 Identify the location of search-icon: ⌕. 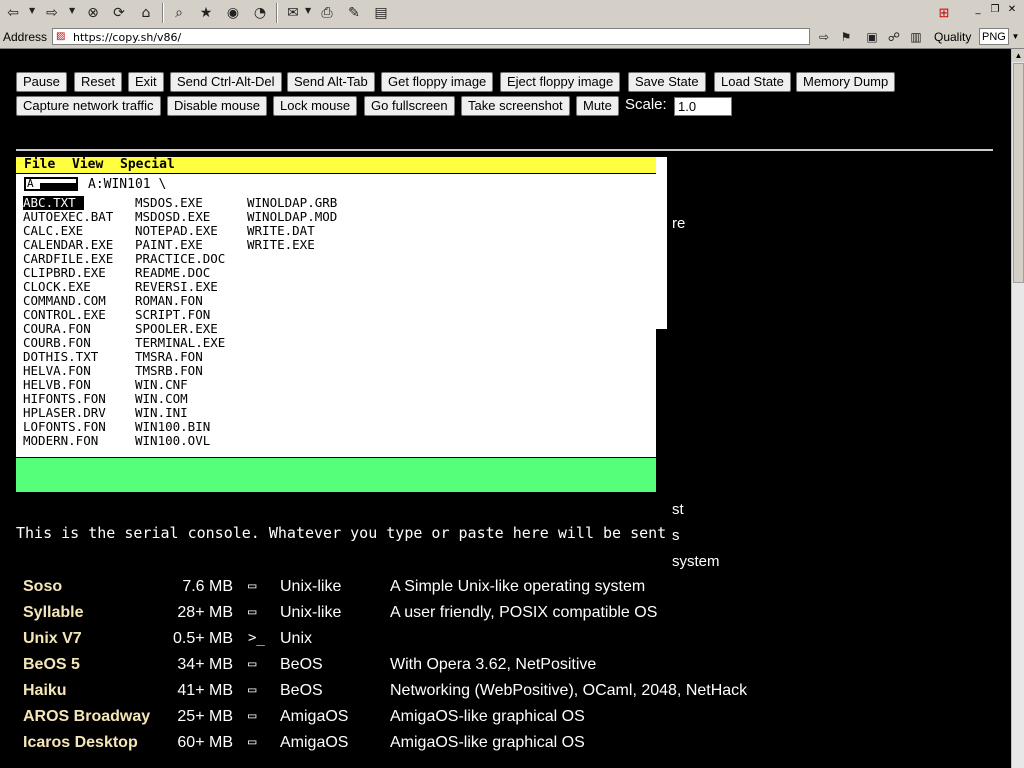
(179, 13).